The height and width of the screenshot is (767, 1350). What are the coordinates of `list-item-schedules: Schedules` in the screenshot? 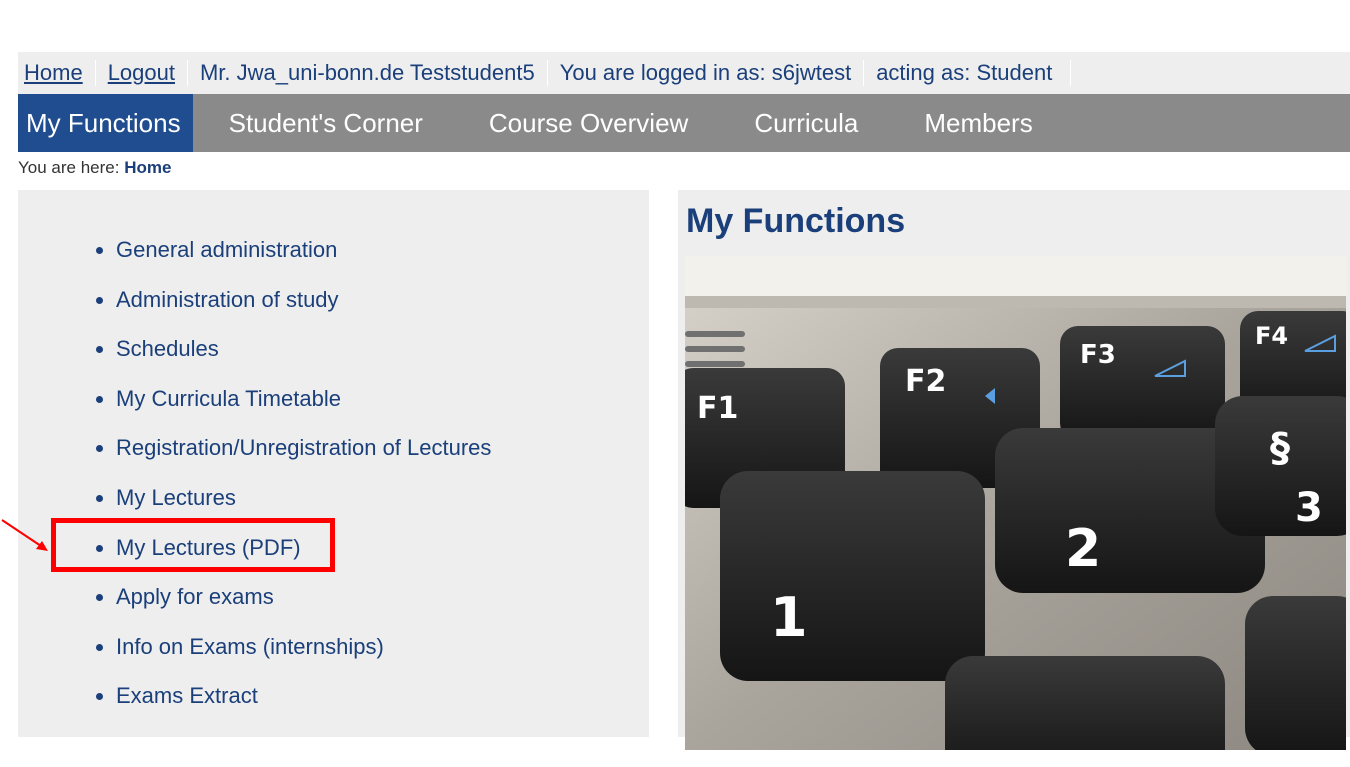 It's located at (292, 349).